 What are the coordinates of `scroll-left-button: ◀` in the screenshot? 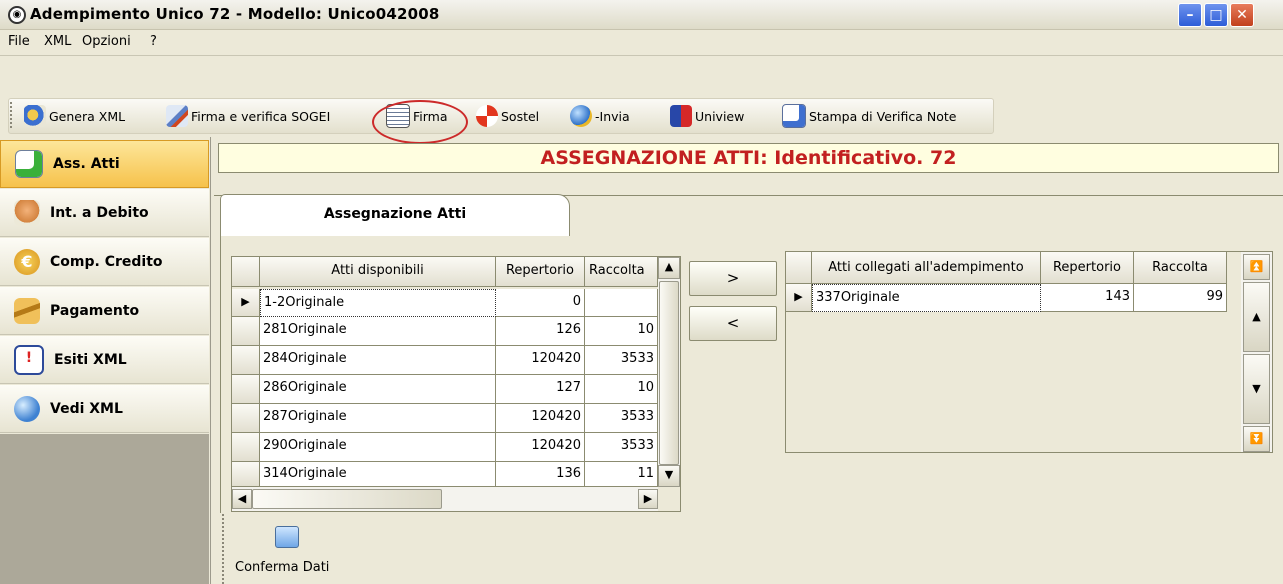 It's located at (242, 499).